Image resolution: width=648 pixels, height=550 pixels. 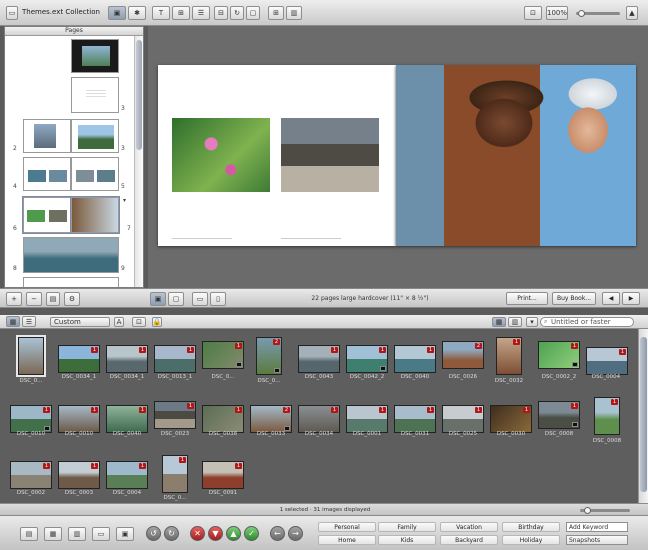 What do you see at coordinates (277, 155) in the screenshot?
I see `left-page` at bounding box center [277, 155].